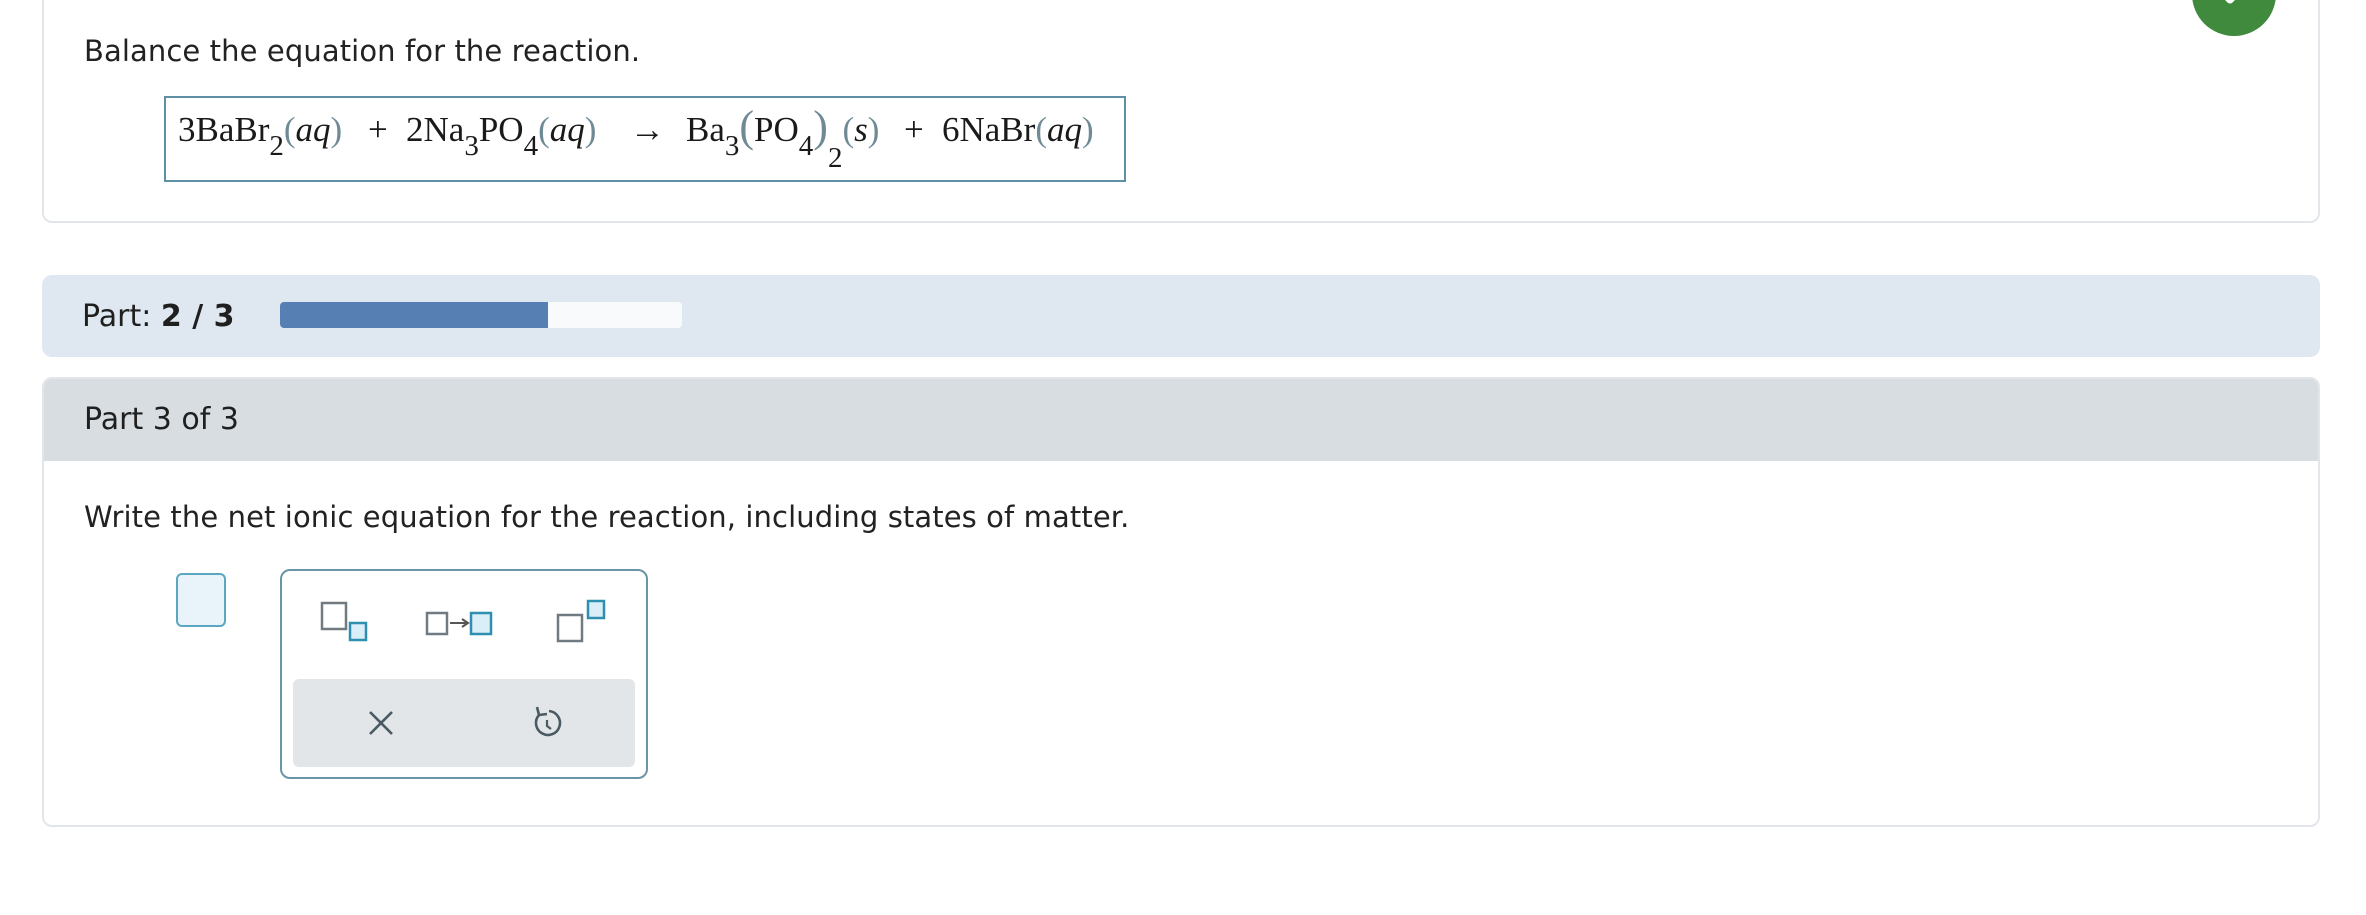  I want to click on progress-bar, so click(481, 315).